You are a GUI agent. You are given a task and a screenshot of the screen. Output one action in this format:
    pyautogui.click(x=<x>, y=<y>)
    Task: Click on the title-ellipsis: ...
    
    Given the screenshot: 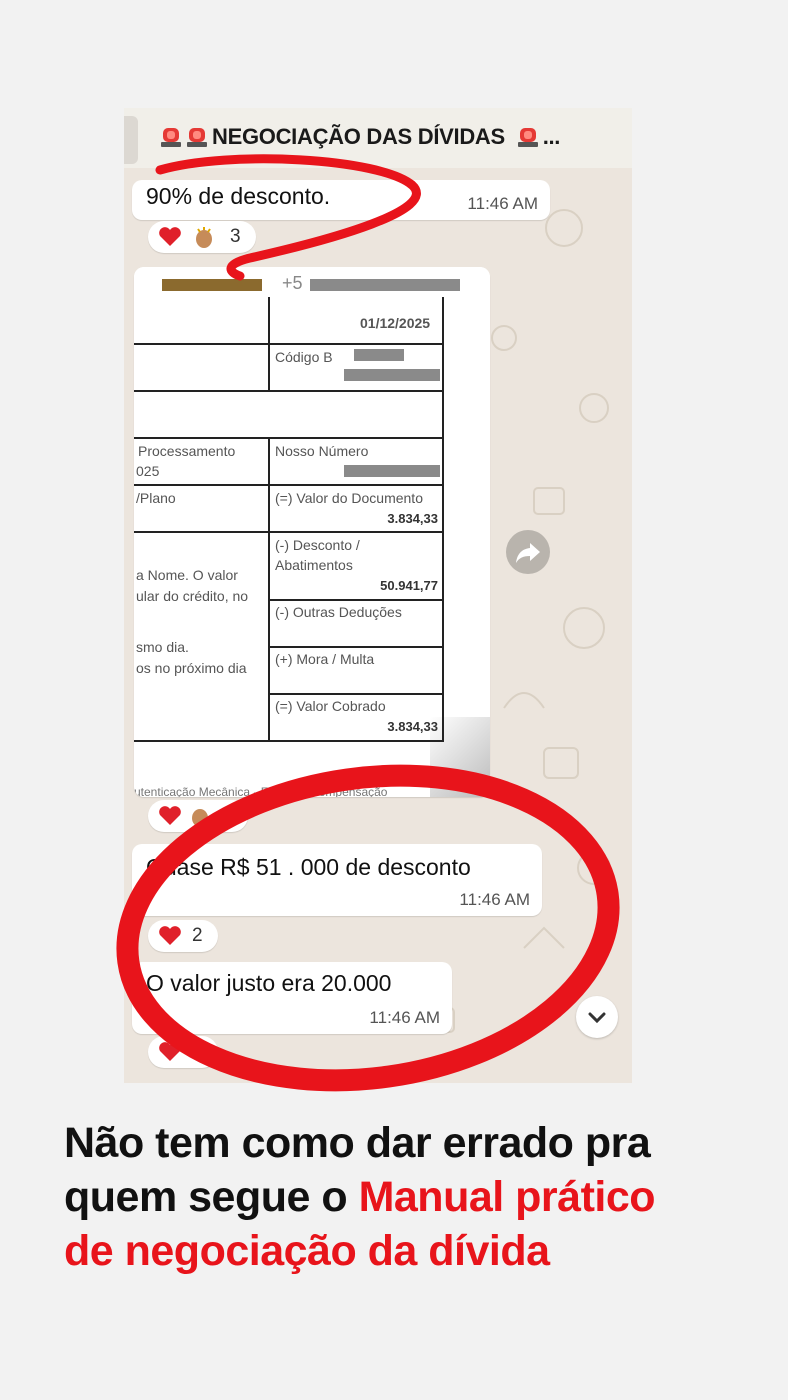 What is the action you would take?
    pyautogui.click(x=551, y=136)
    